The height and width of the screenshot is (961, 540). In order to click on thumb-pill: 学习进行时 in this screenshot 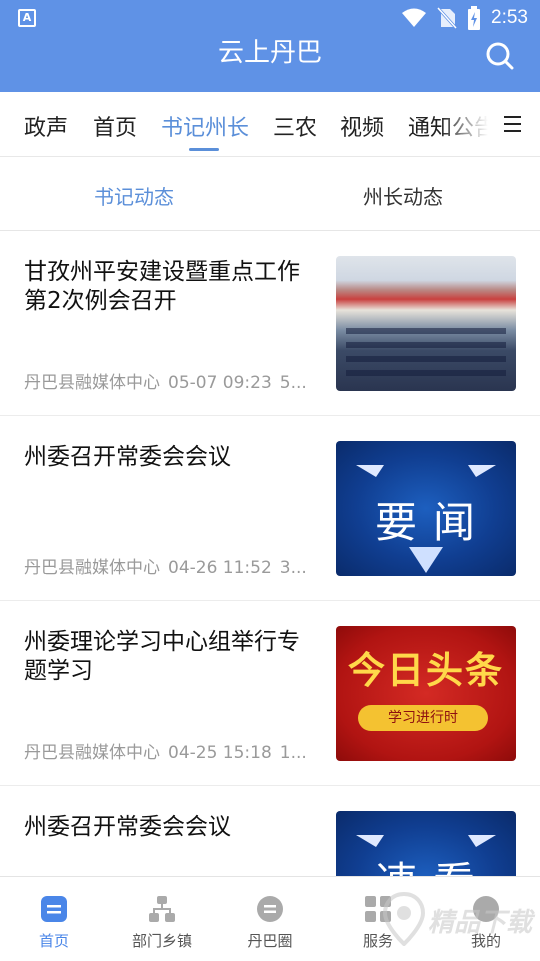, I will do `click(423, 718)`.